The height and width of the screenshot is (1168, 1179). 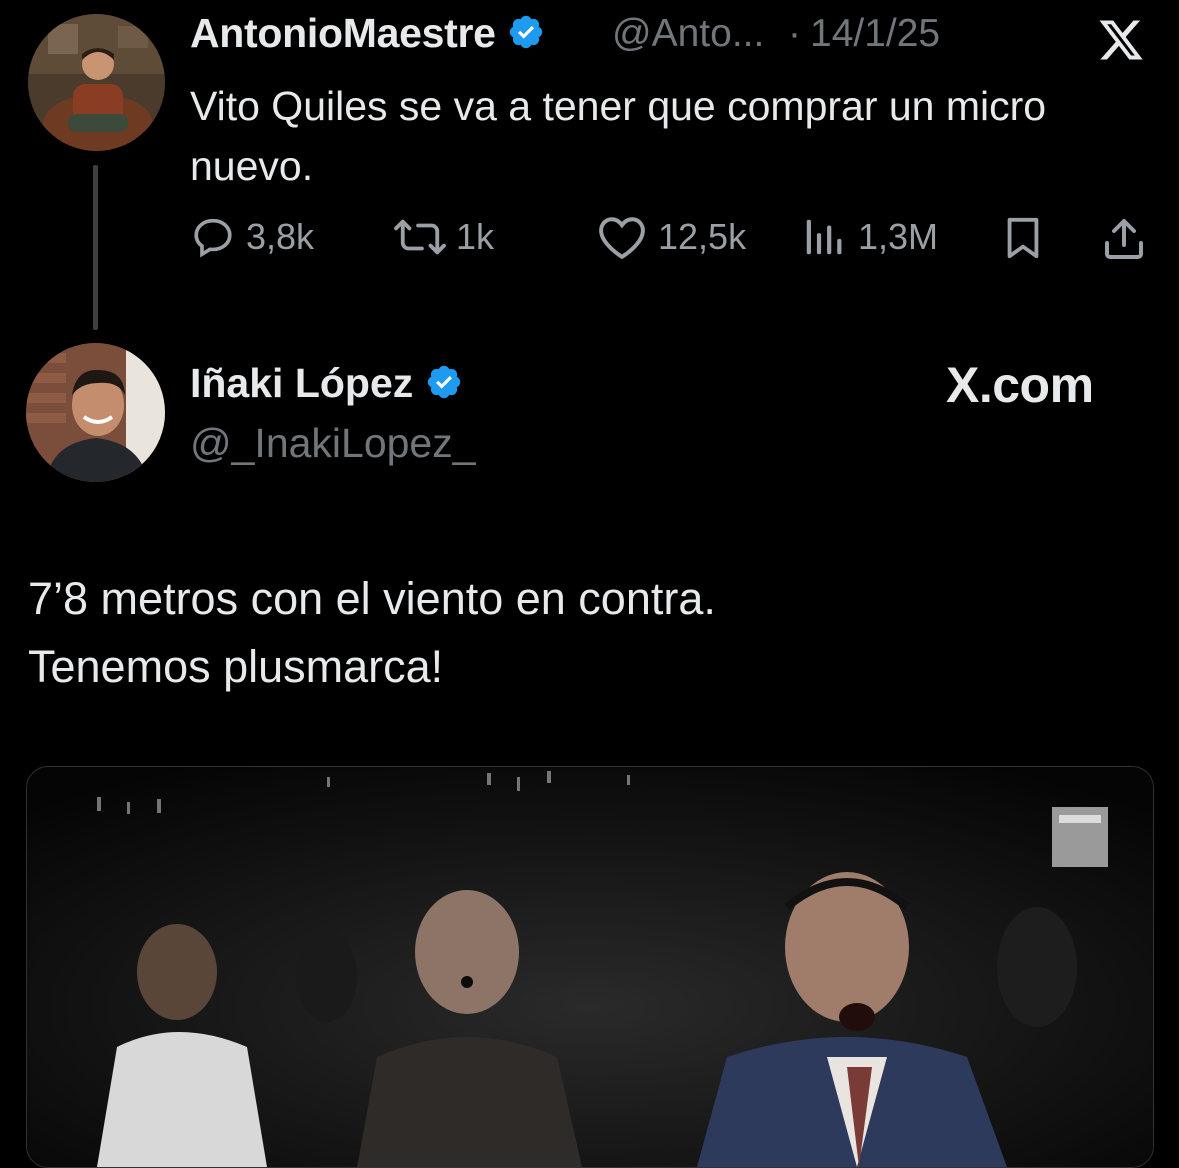 I want to click on author-handle: @_InakiLopez_, so click(x=333, y=443).